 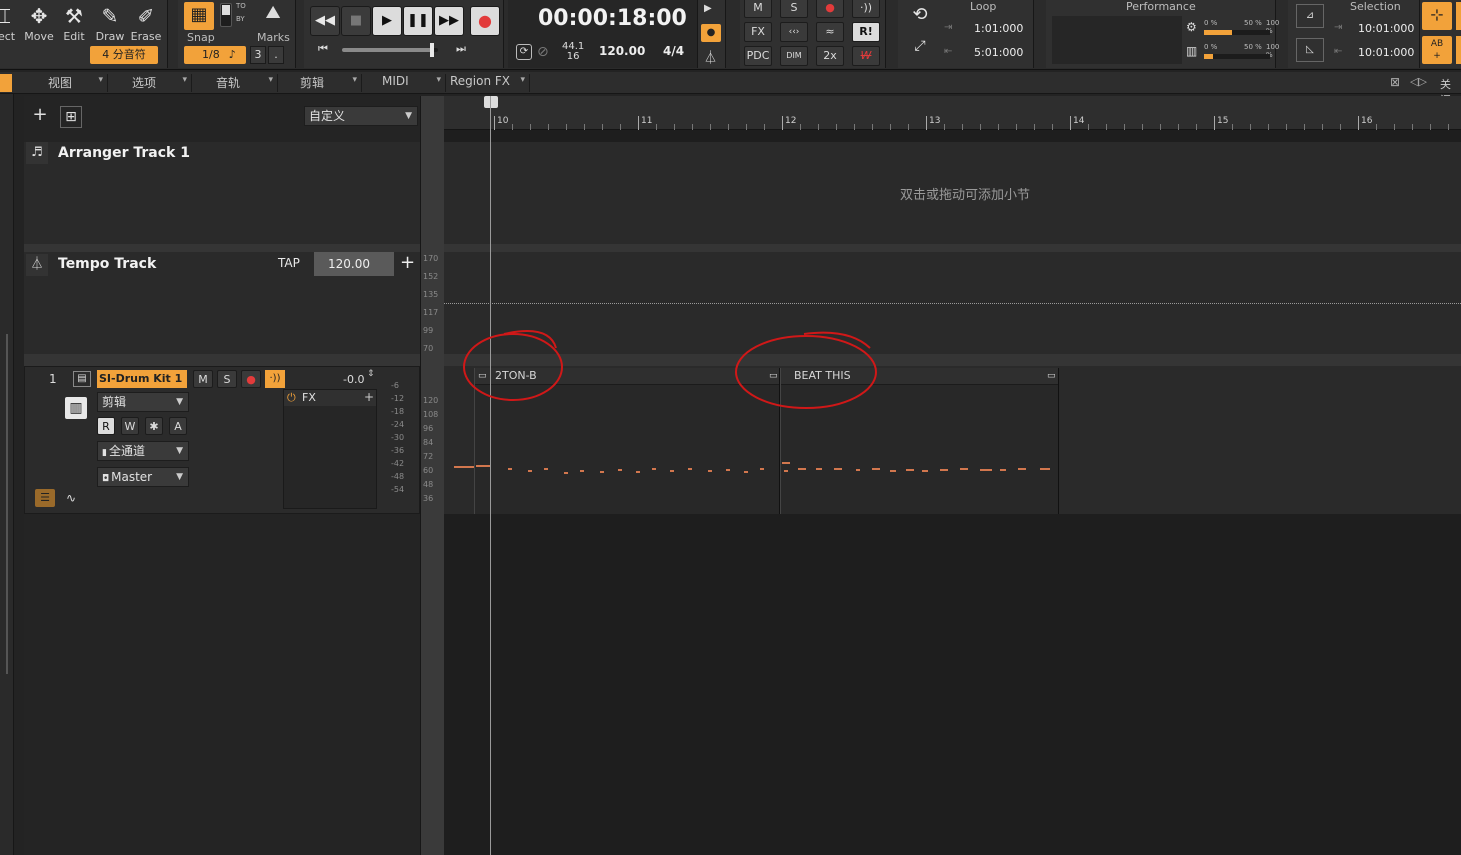 What do you see at coordinates (612, 18) in the screenshot?
I see `time-display: 00:00:18:00` at bounding box center [612, 18].